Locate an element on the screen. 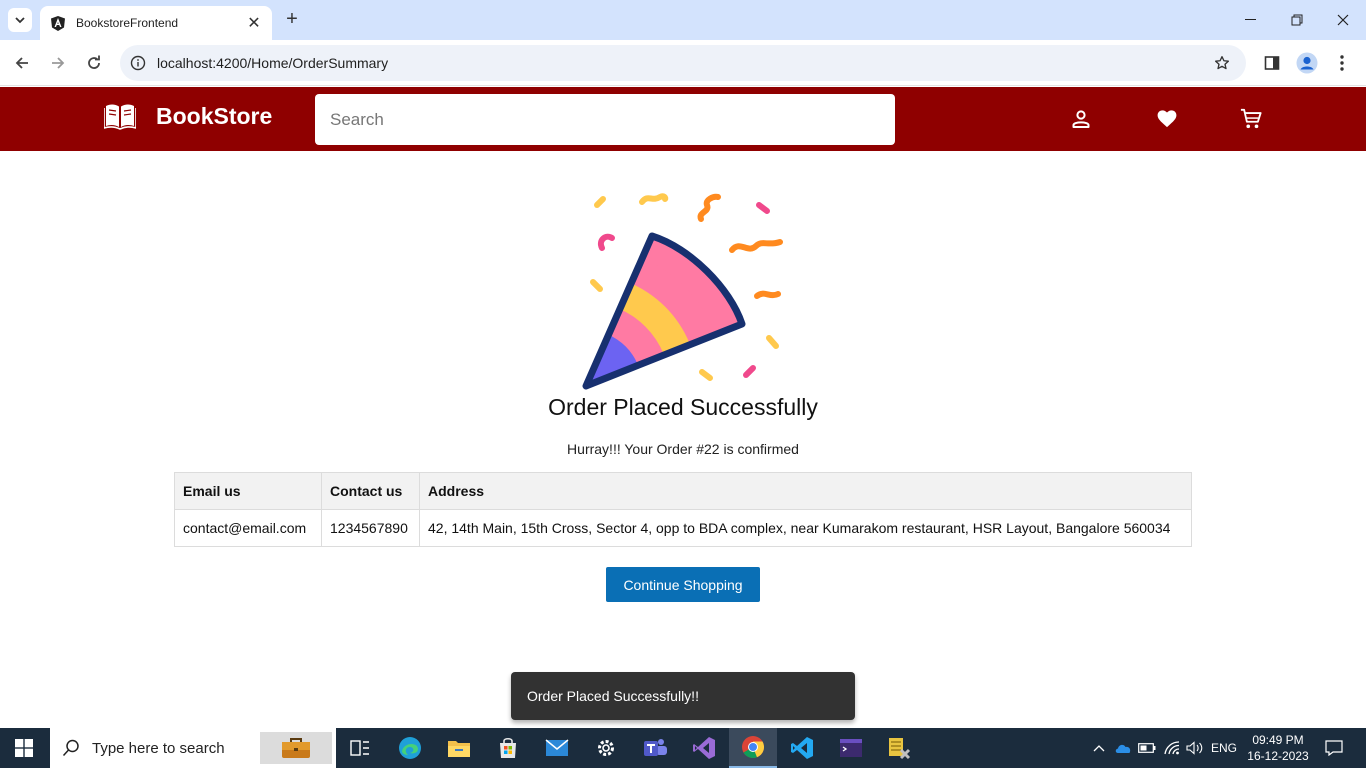  table-header-row: Email us Contact us Address is located at coordinates (683, 491).